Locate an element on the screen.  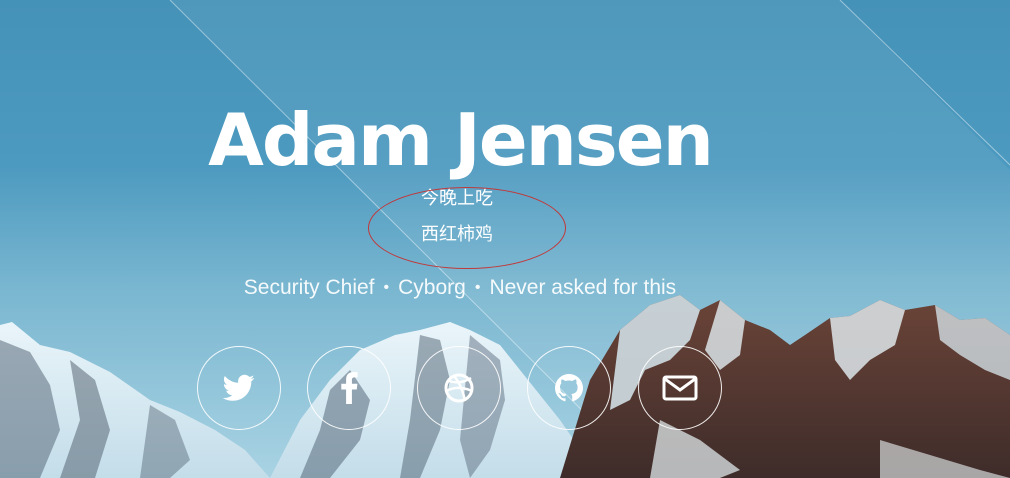
github-button is located at coordinates (569, 388).